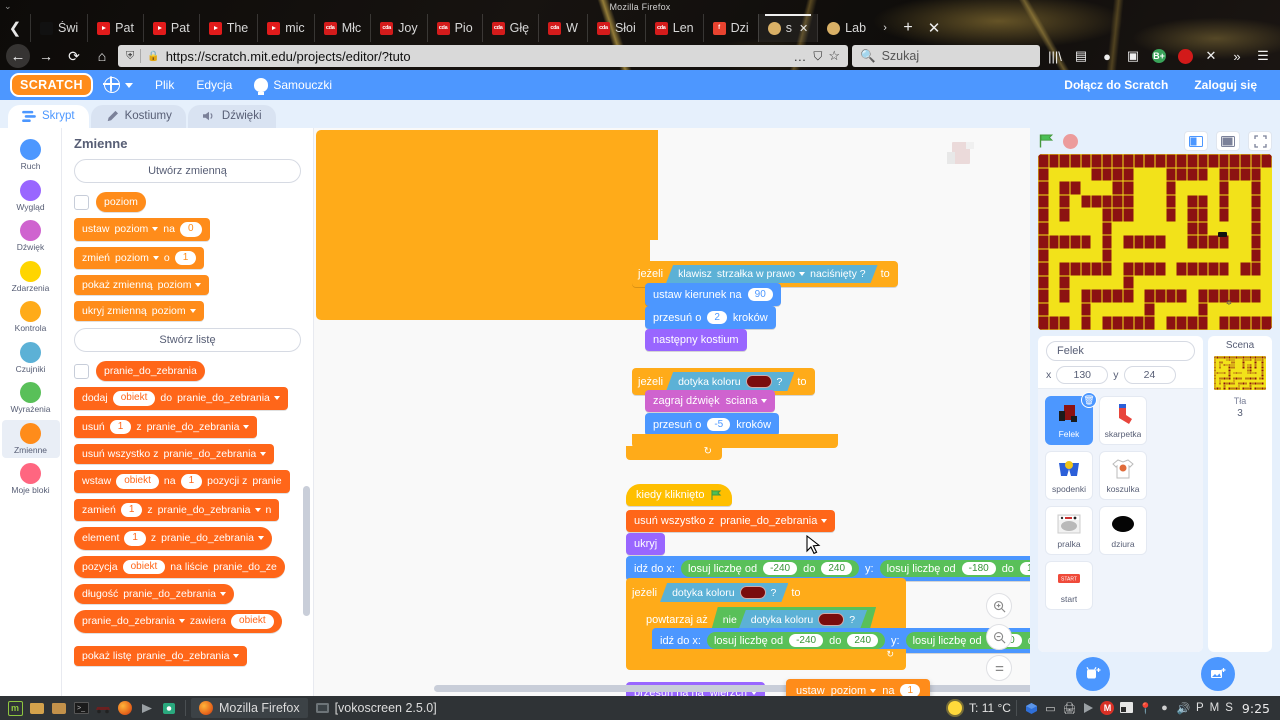 This screenshot has width=1280, height=720. I want to click on reload-button: ⟳, so click(74, 56).